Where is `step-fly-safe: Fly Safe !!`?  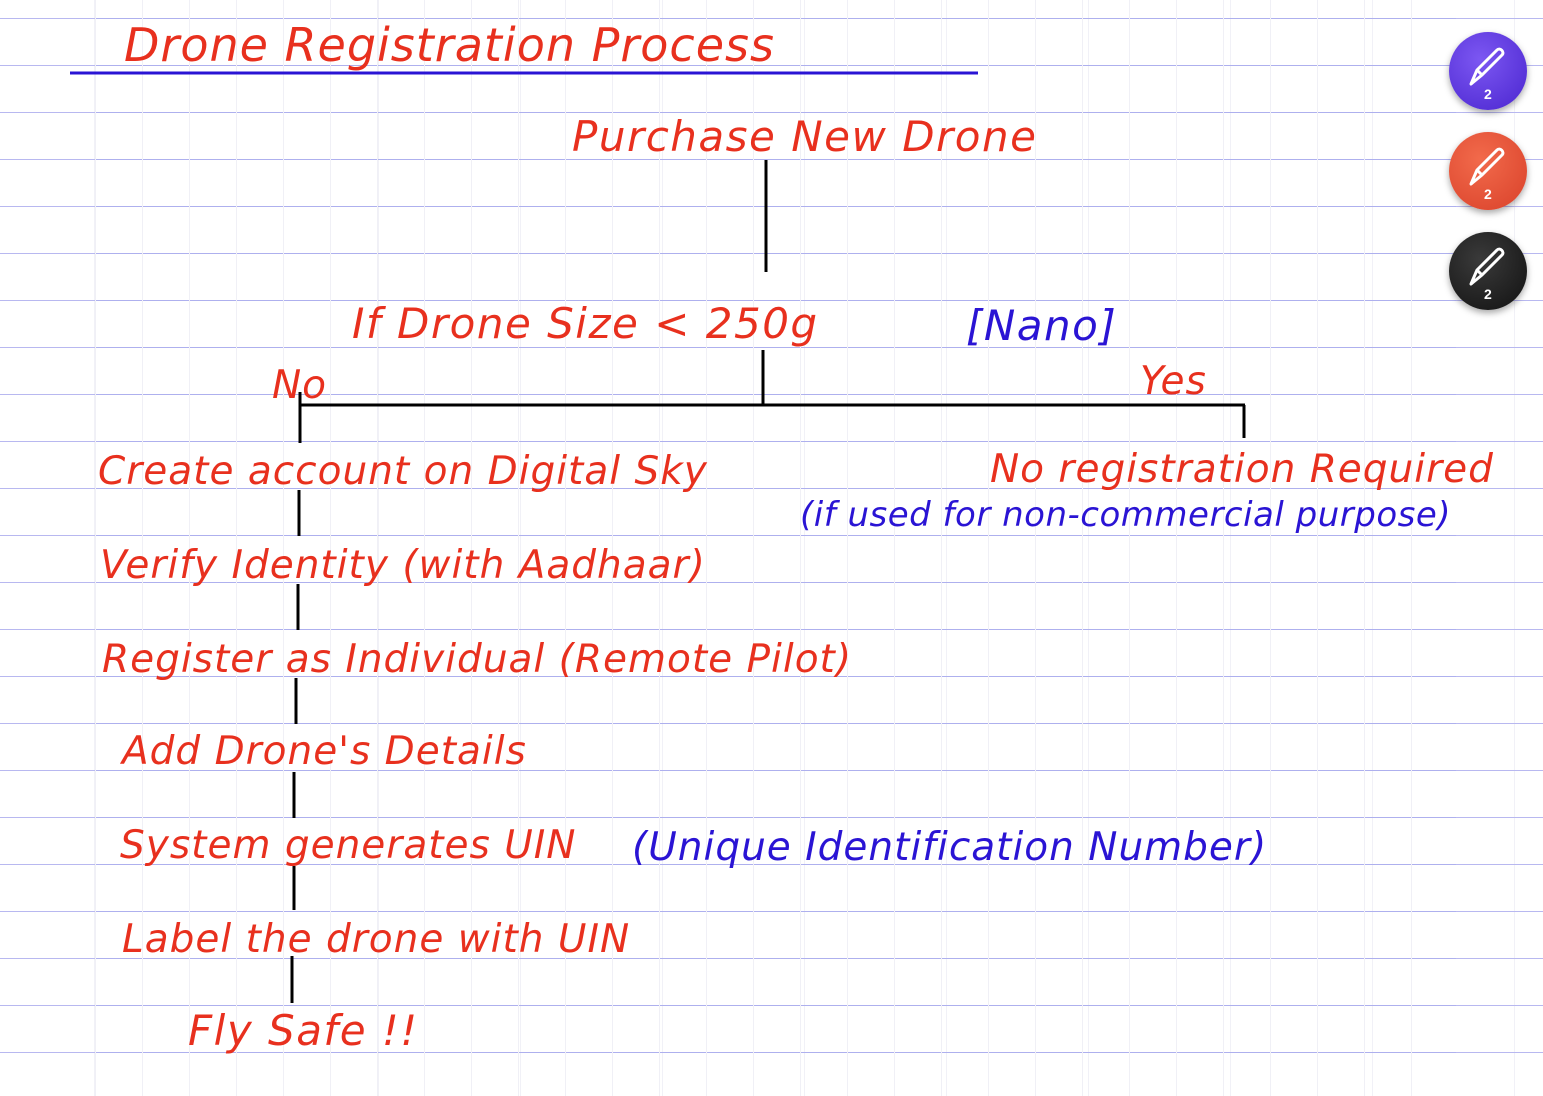
step-fly-safe: Fly Safe !! is located at coordinates (303, 1030).